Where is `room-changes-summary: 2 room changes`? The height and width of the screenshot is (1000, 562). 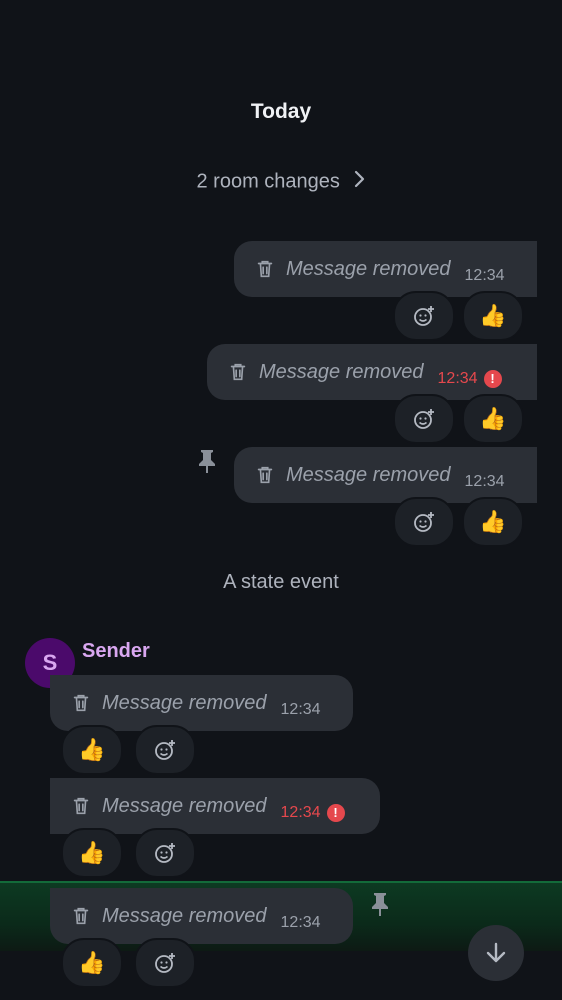
room-changes-summary: 2 room changes is located at coordinates (281, 182).